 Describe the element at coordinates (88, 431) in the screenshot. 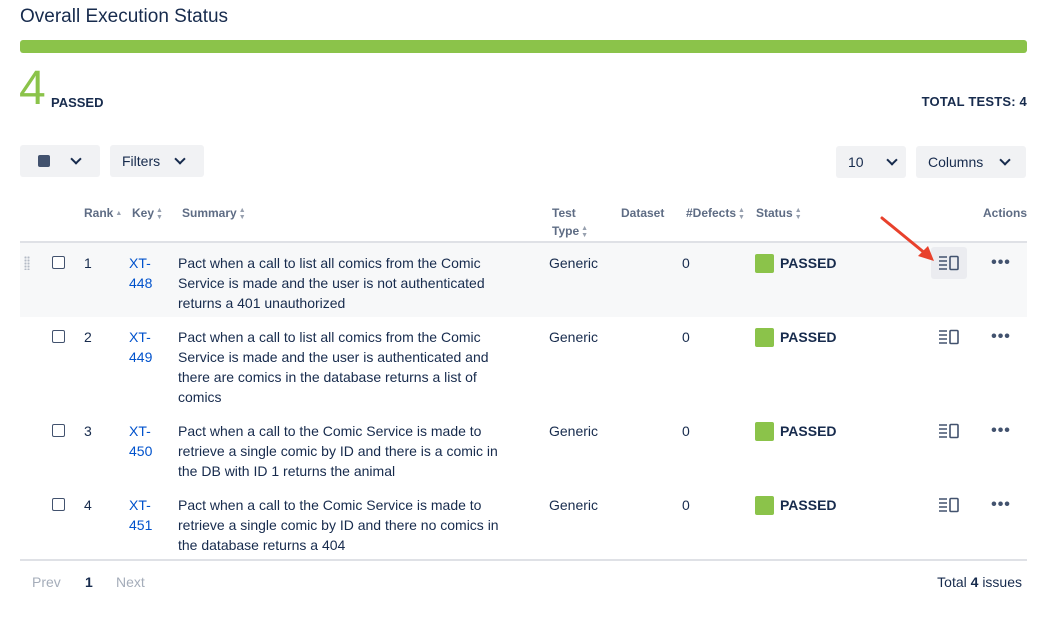

I see `row-rank: 3` at that location.